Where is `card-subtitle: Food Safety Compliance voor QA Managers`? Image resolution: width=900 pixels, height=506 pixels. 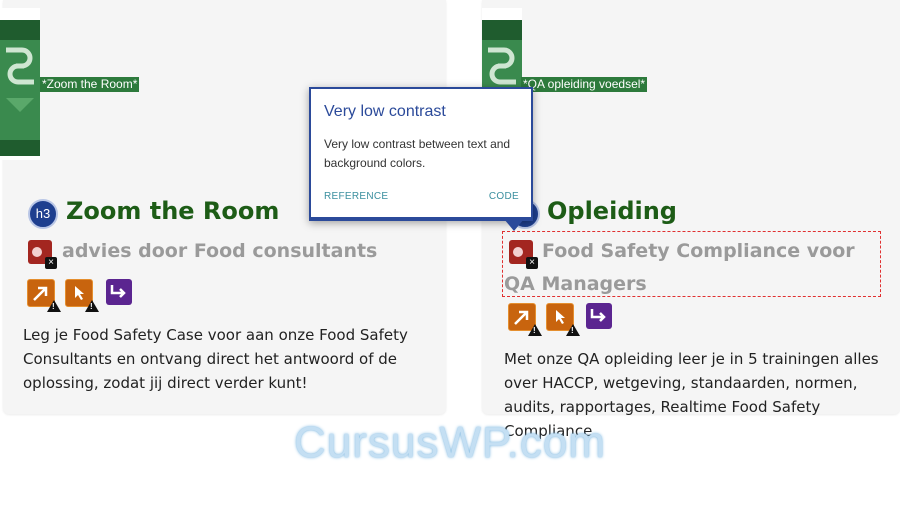 card-subtitle: Food Safety Compliance voor QA Managers is located at coordinates (679, 267).